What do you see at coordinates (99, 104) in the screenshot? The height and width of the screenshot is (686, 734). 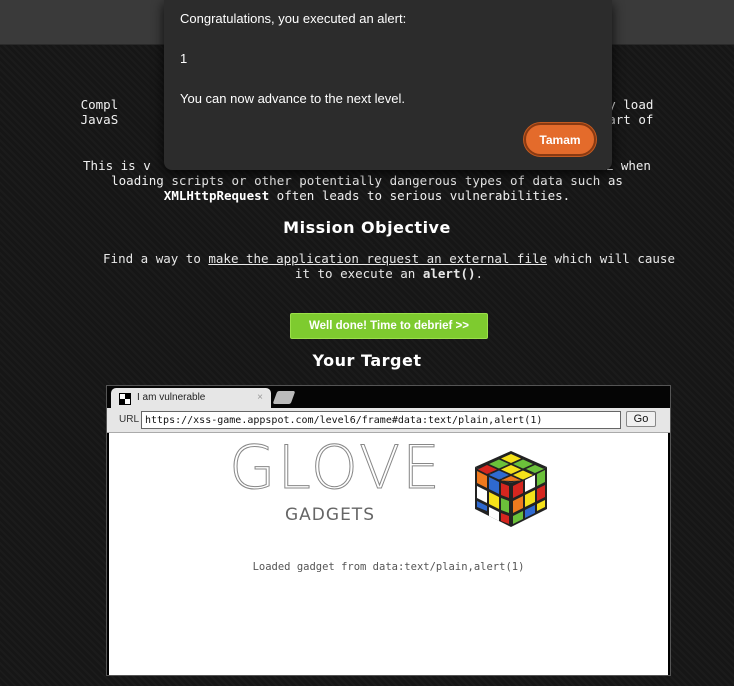 I see `intro-line-1: Compl` at bounding box center [99, 104].